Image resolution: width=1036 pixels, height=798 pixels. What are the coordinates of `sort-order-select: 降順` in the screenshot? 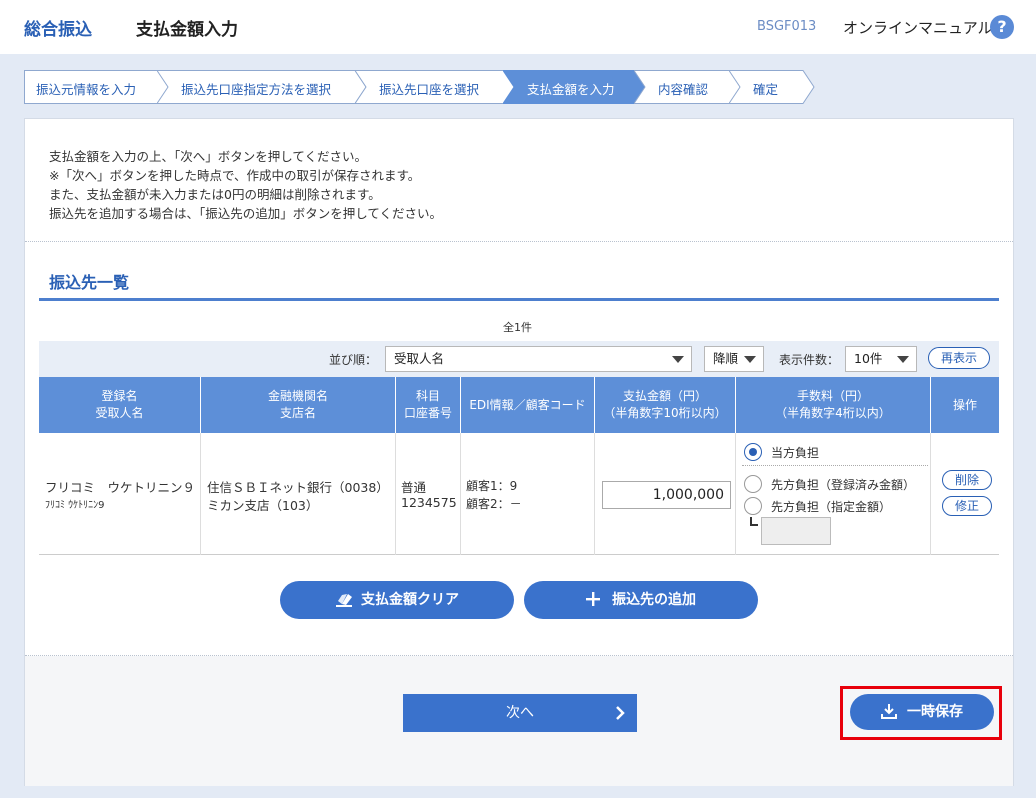 It's located at (734, 359).